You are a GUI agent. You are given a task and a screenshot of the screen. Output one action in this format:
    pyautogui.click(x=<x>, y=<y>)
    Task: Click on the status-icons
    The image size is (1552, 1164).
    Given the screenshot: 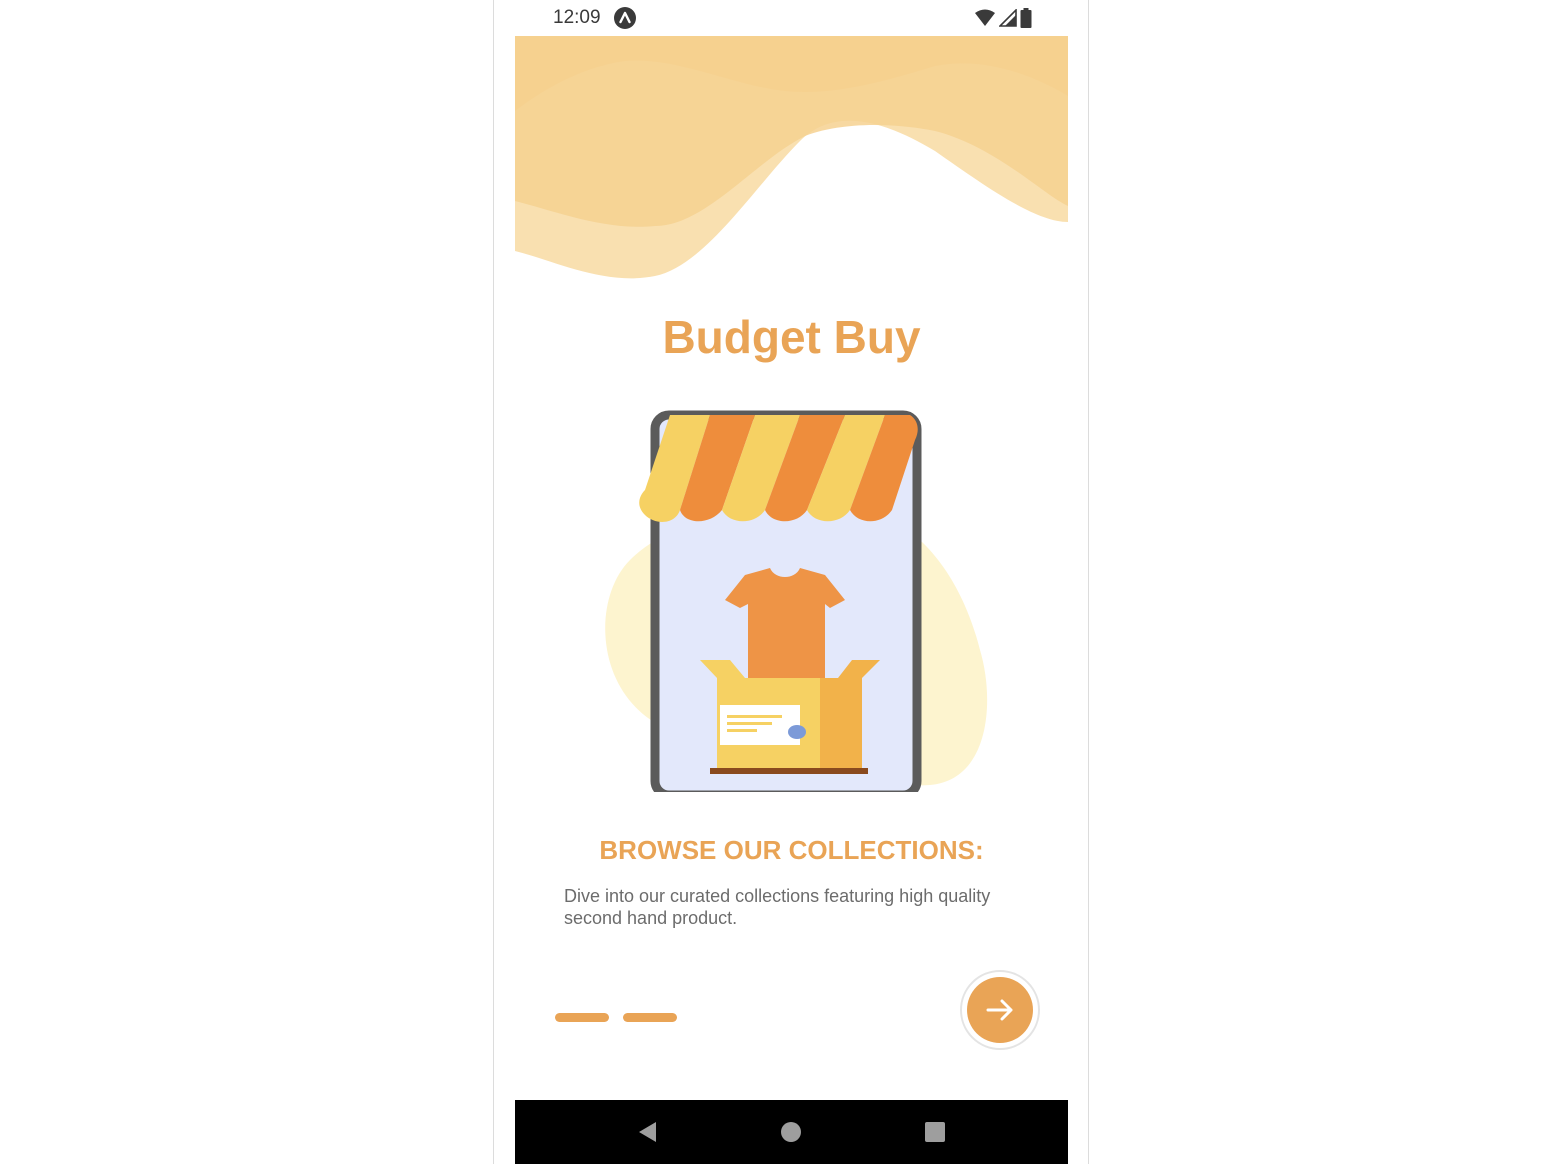 What is the action you would take?
    pyautogui.click(x=1003, y=18)
    